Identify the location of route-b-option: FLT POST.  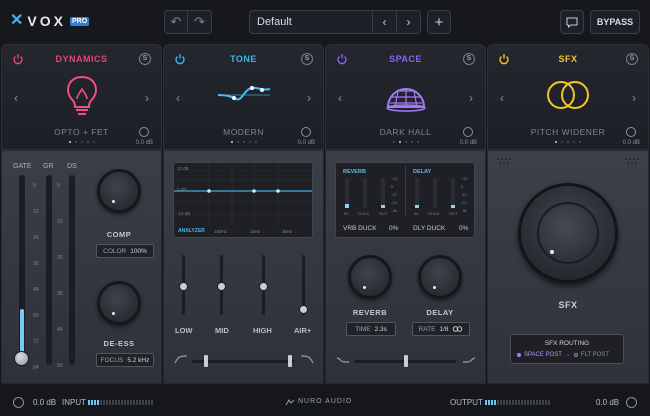
(595, 355).